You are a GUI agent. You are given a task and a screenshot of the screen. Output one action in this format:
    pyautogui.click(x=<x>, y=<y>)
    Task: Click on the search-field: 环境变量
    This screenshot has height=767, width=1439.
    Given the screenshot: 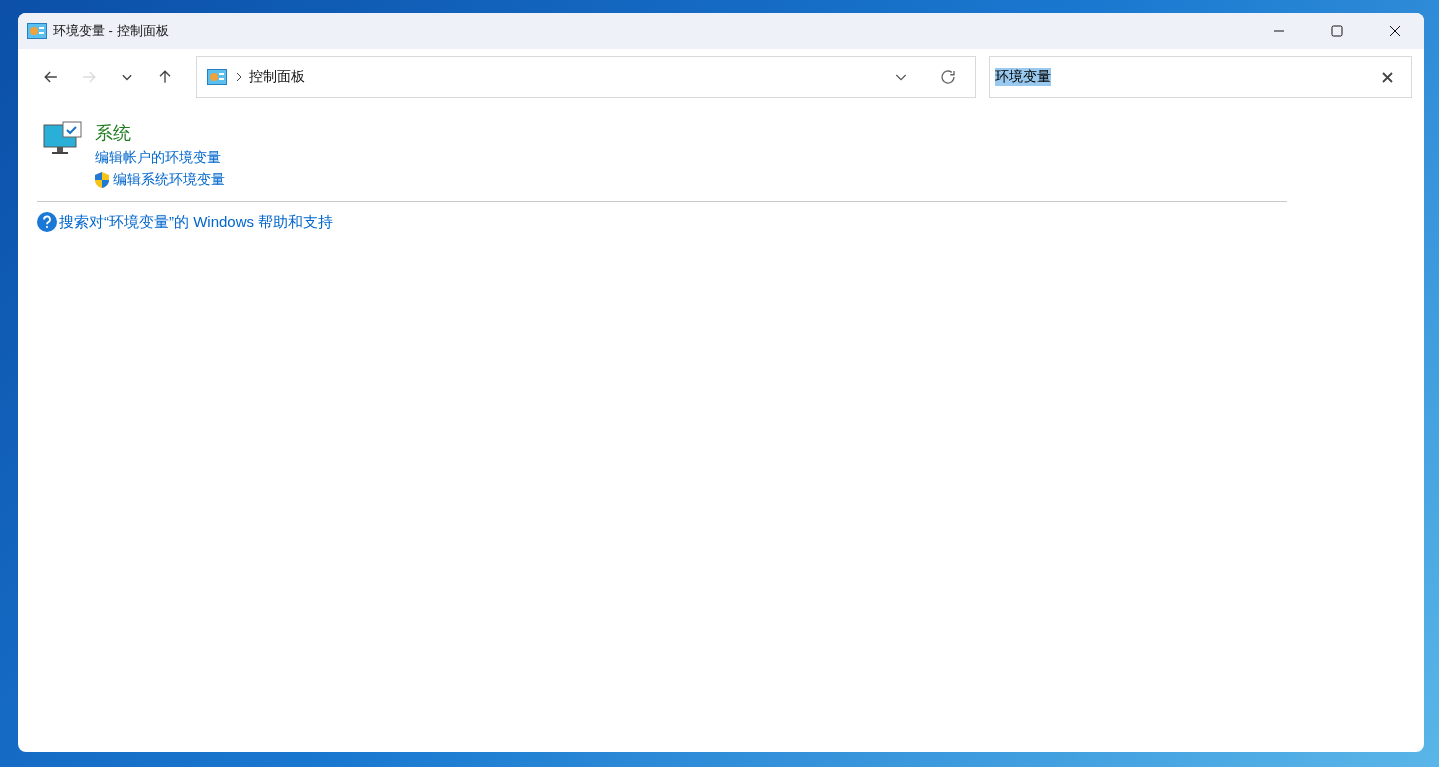 What is the action you would take?
    pyautogui.click(x=1200, y=77)
    